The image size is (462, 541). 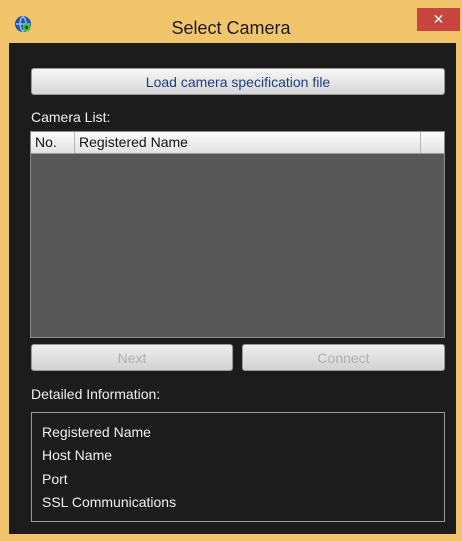 I want to click on detailed-information-label: Detailed Information:, so click(x=96, y=394).